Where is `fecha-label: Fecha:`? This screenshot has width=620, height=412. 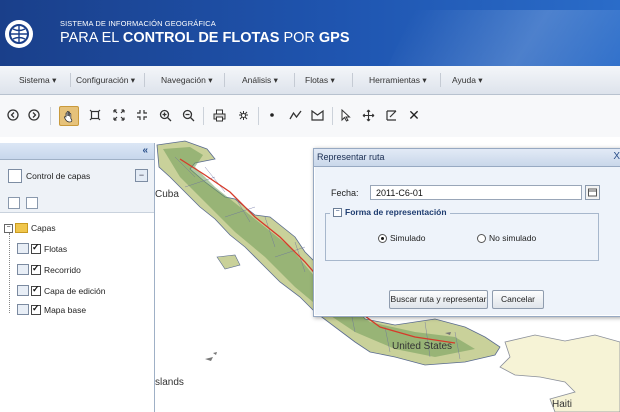 fecha-label: Fecha: is located at coordinates (345, 193).